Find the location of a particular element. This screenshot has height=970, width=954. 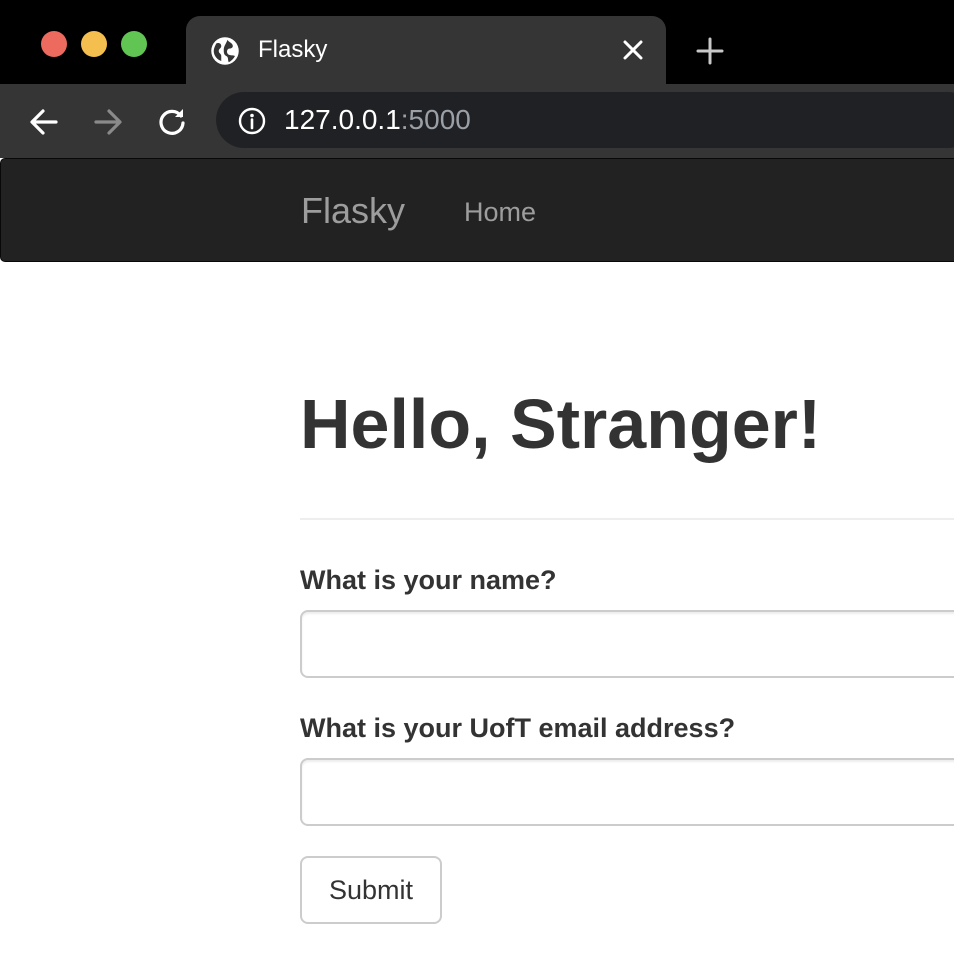

info-icon is located at coordinates (252, 121).